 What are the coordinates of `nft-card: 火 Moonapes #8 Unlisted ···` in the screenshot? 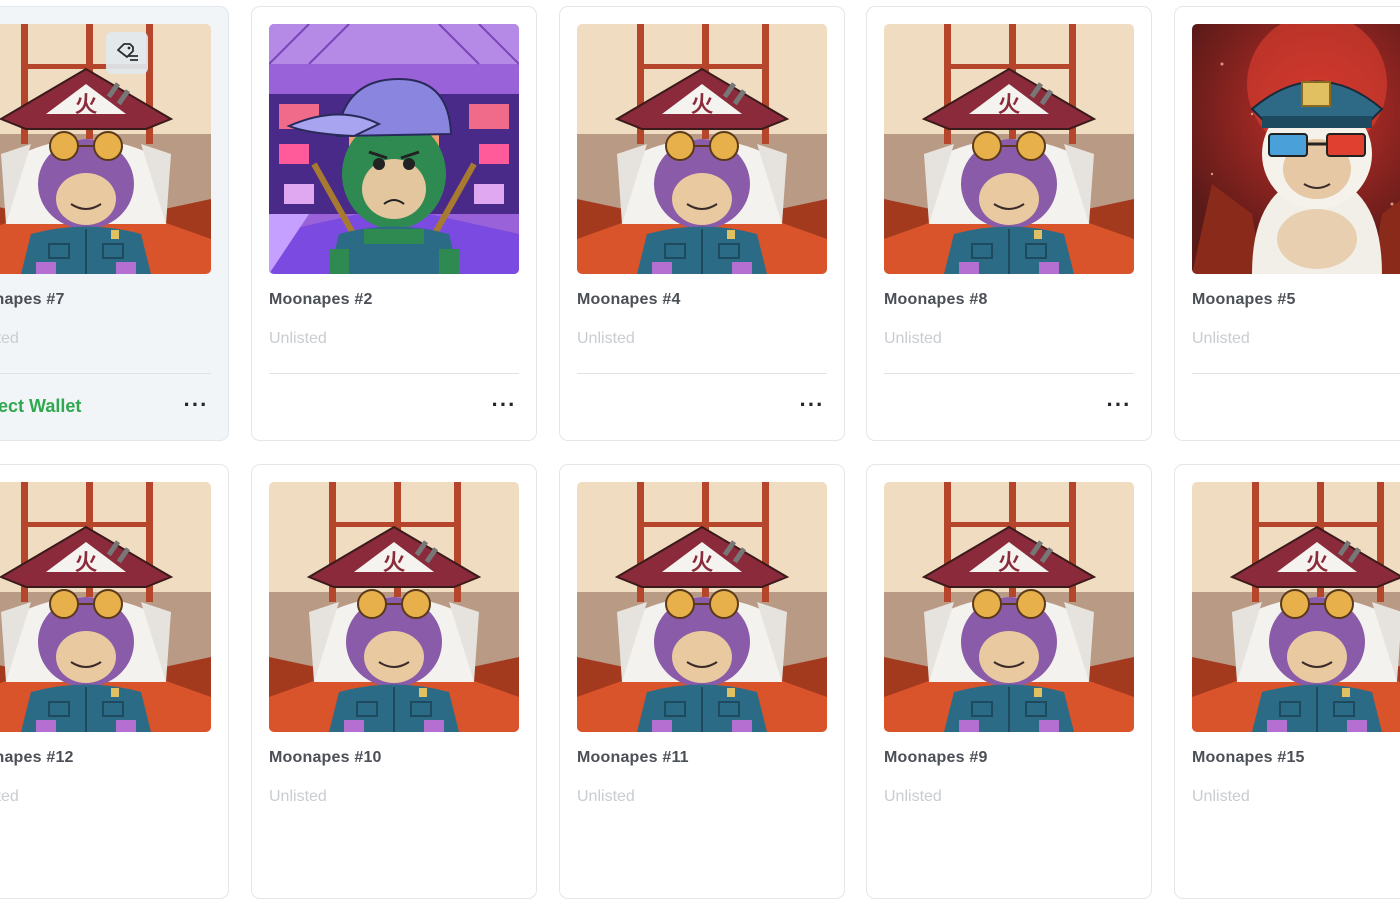 It's located at (1009, 223).